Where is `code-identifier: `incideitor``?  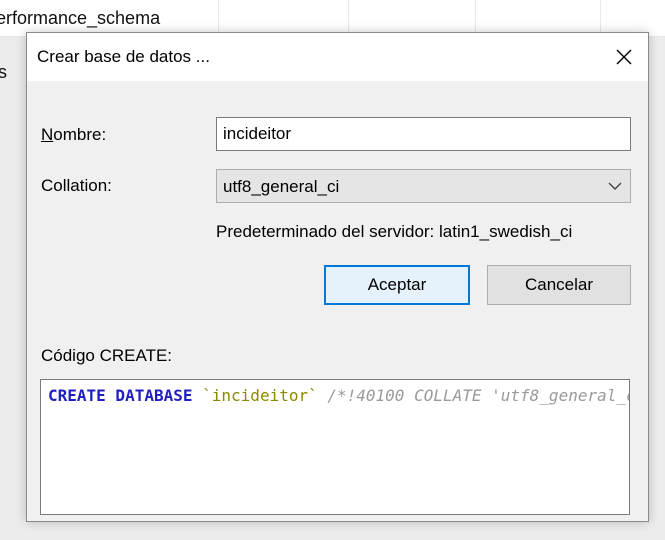 code-identifier: `incideitor` is located at coordinates (260, 395).